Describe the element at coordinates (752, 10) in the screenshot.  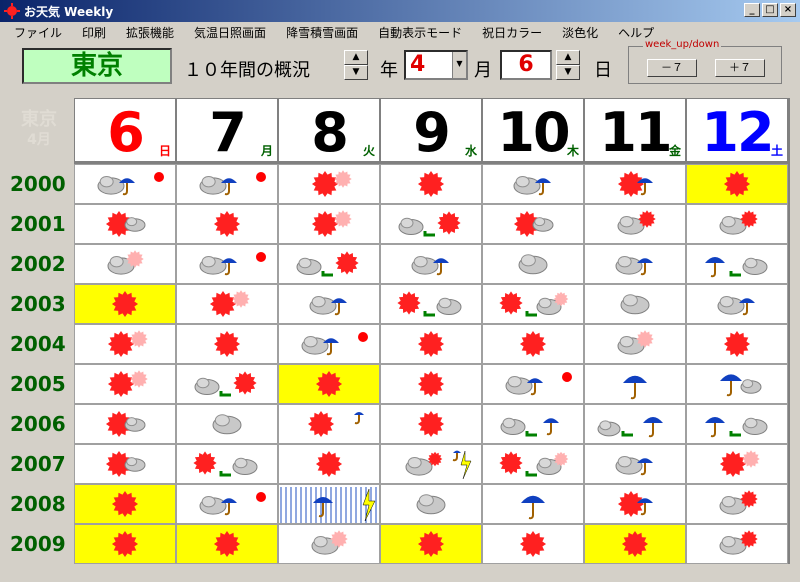
I see `minimize-button: _` at that location.